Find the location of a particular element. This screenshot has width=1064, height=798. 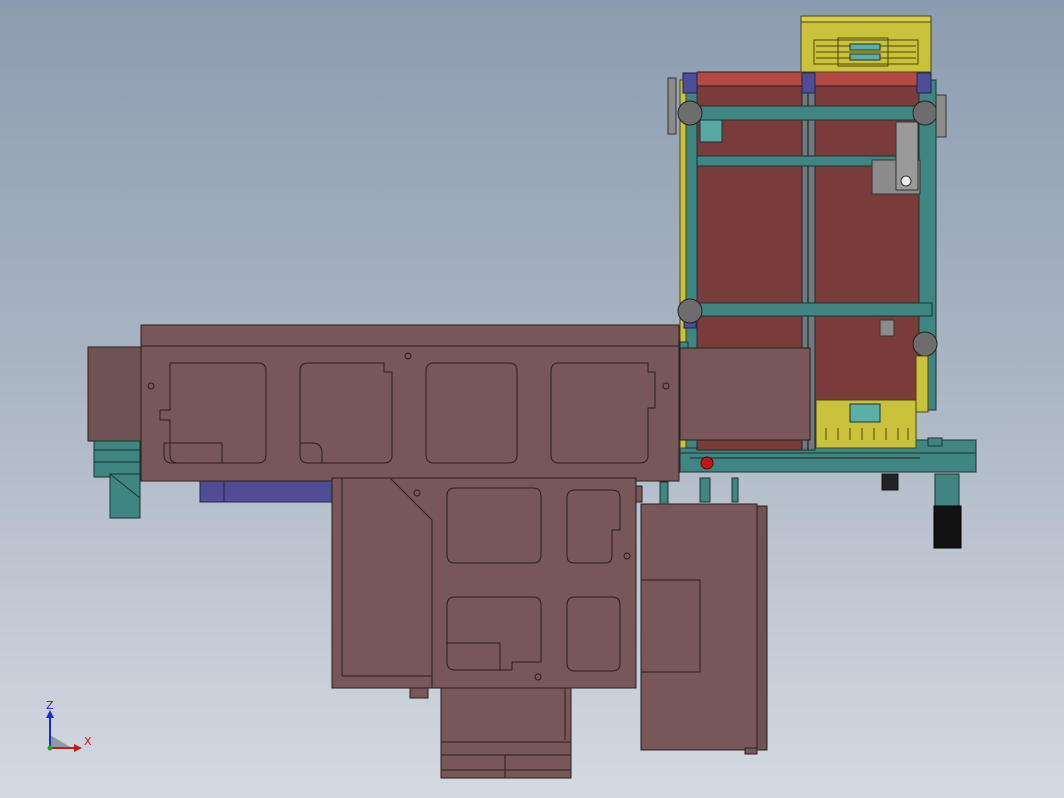

guard-box is located at coordinates (745, 394).